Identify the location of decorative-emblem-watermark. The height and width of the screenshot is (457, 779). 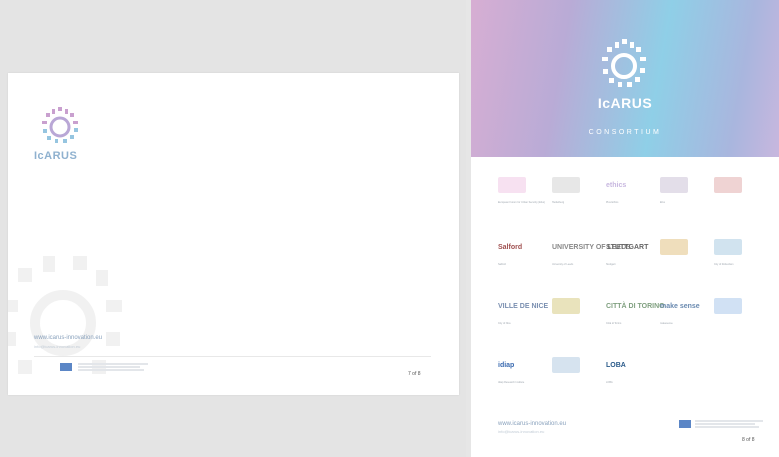
(65, 315).